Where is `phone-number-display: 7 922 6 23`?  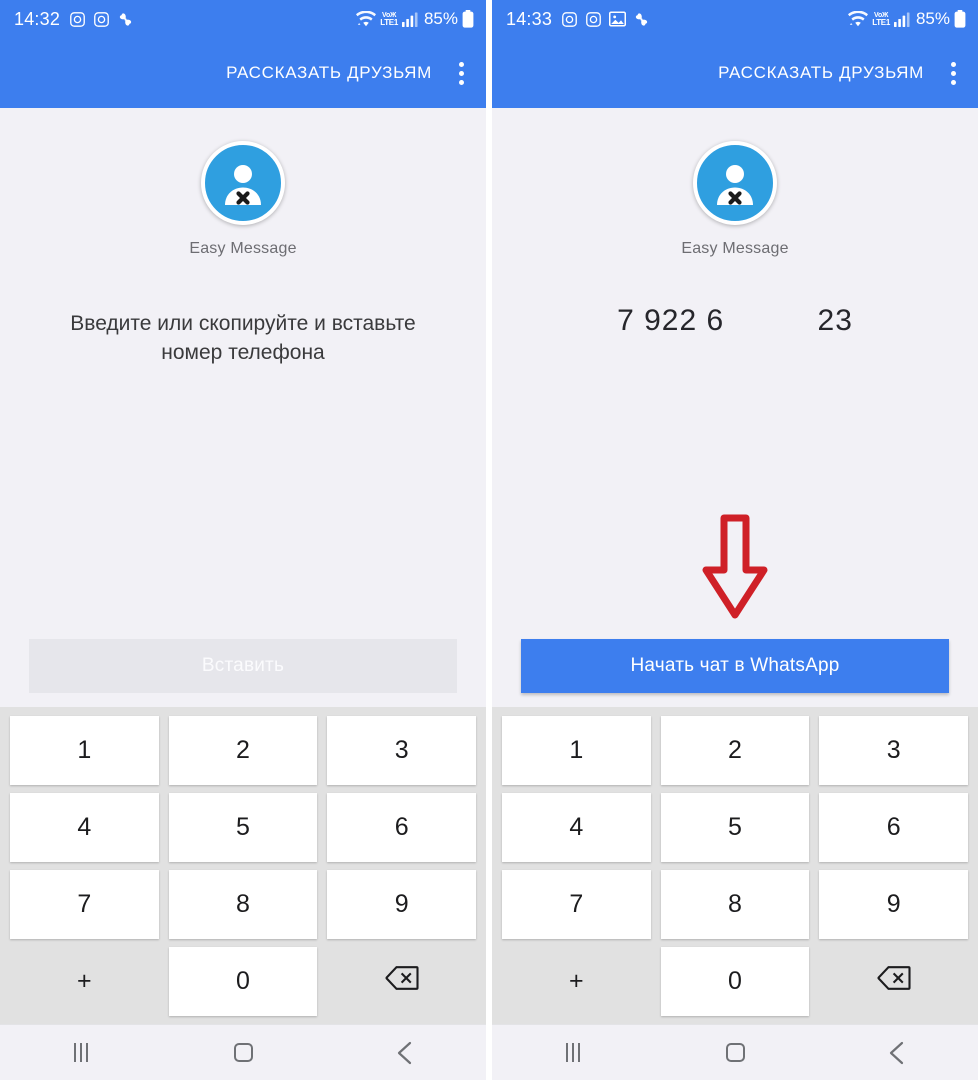 phone-number-display: 7 922 6 23 is located at coordinates (735, 320).